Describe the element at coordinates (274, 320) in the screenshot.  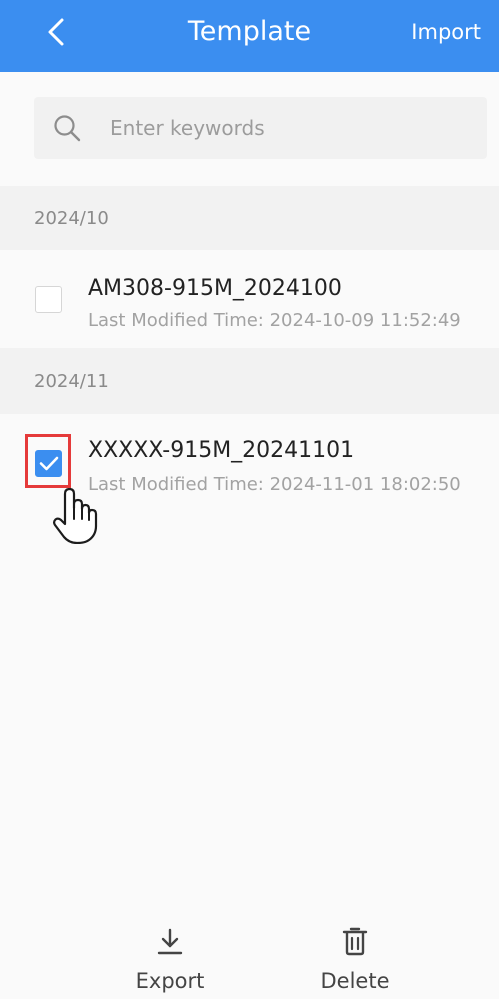
I see `item-modified-time: Last Modified Time: 2024-10-09 11:52:49` at that location.